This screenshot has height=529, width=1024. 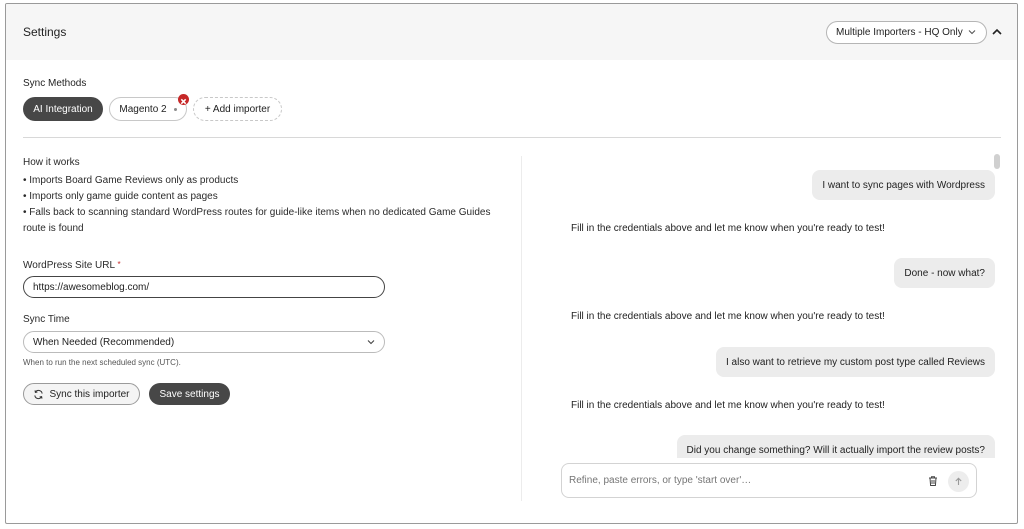 I want to click on chevron-up-icon, so click(x=997, y=32).